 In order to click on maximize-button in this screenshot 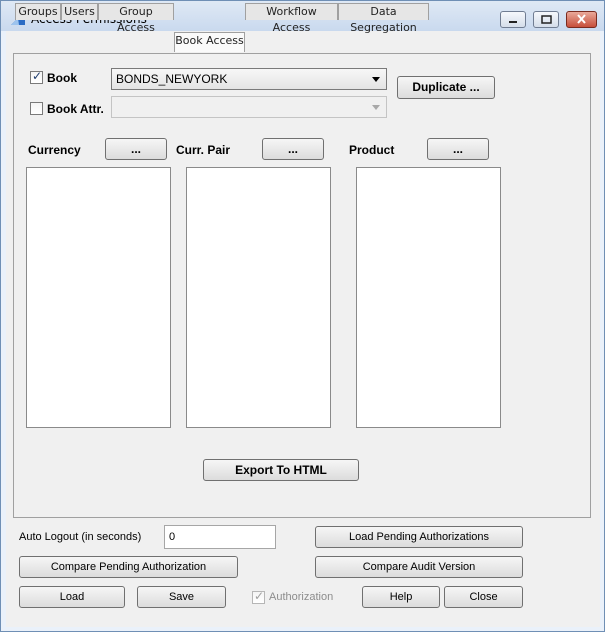, I will do `click(546, 19)`.